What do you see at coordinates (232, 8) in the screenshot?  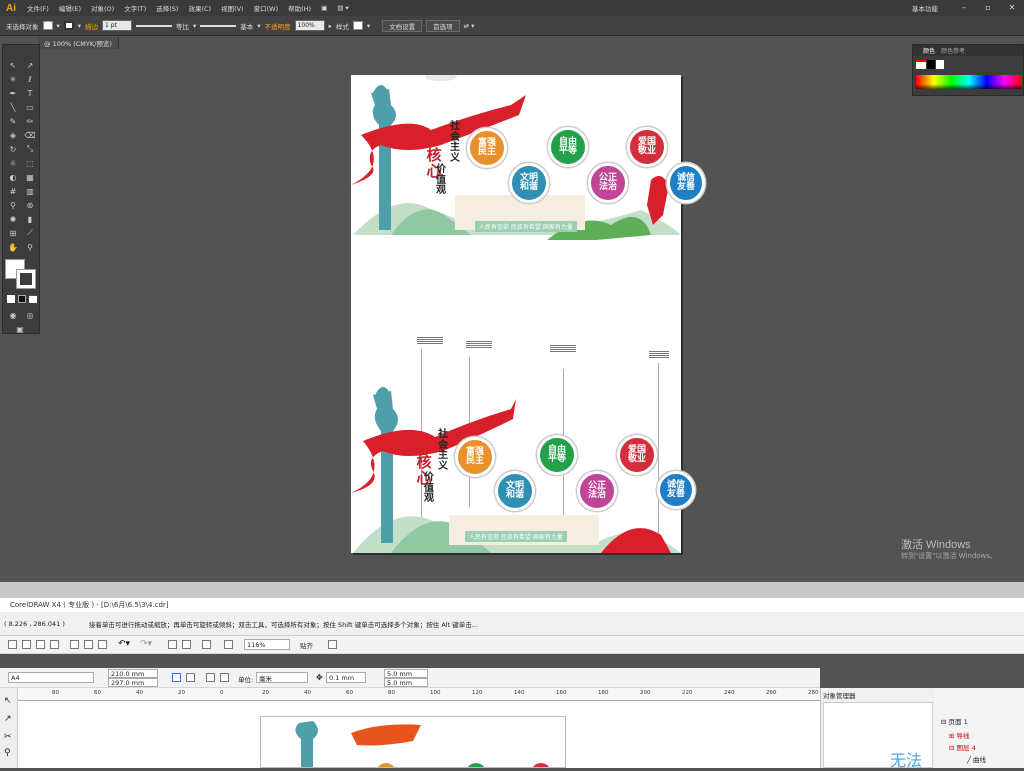 I see `menu-view: 视图(V)` at bounding box center [232, 8].